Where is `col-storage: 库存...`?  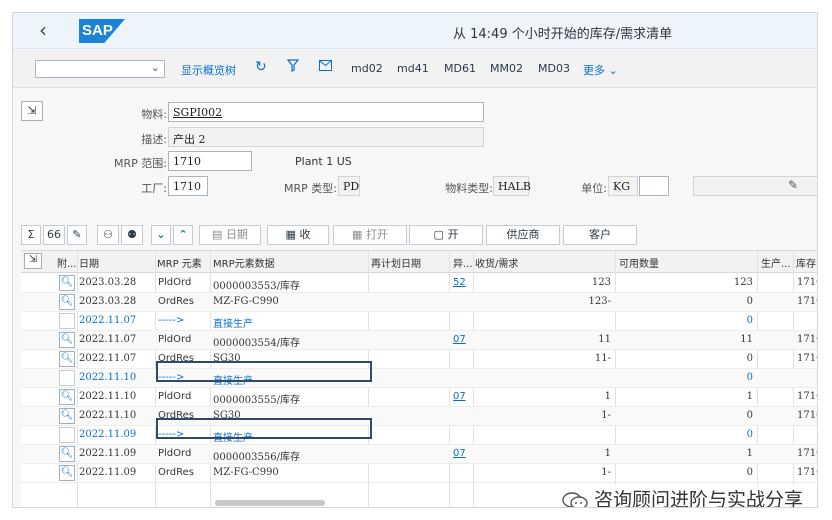 col-storage: 库存... is located at coordinates (806, 262).